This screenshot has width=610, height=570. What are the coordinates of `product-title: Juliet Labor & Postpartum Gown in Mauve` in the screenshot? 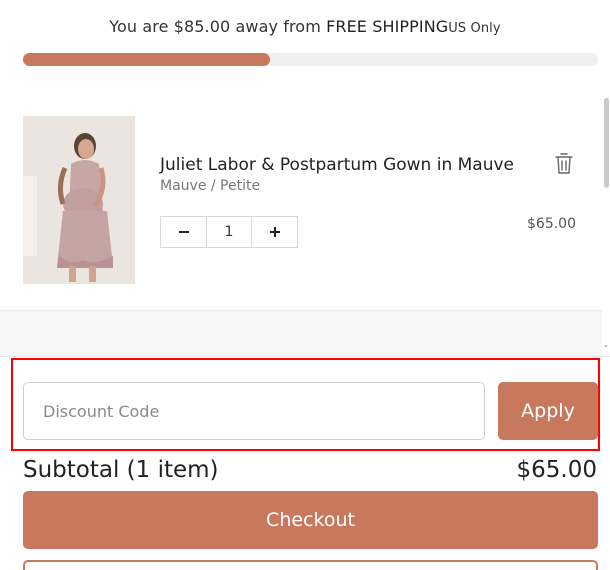 It's located at (337, 165).